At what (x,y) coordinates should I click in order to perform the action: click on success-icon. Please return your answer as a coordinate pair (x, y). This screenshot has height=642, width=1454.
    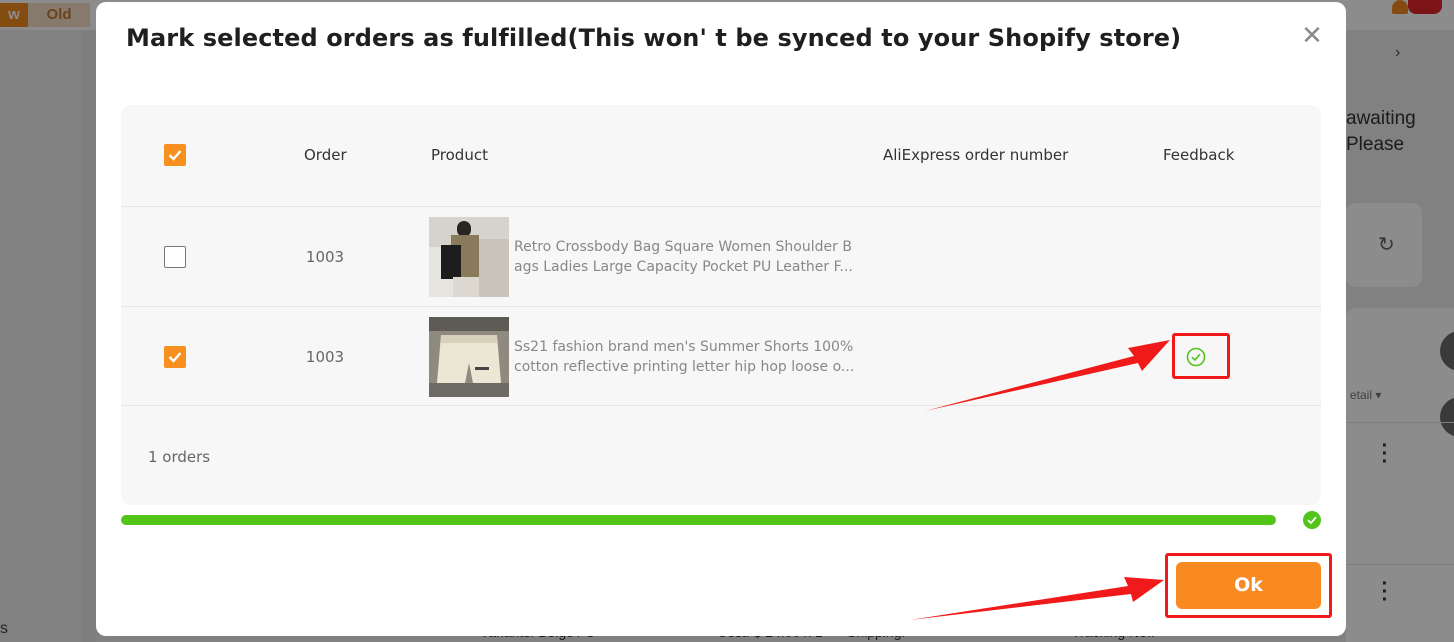
    Looking at the image, I should click on (1312, 520).